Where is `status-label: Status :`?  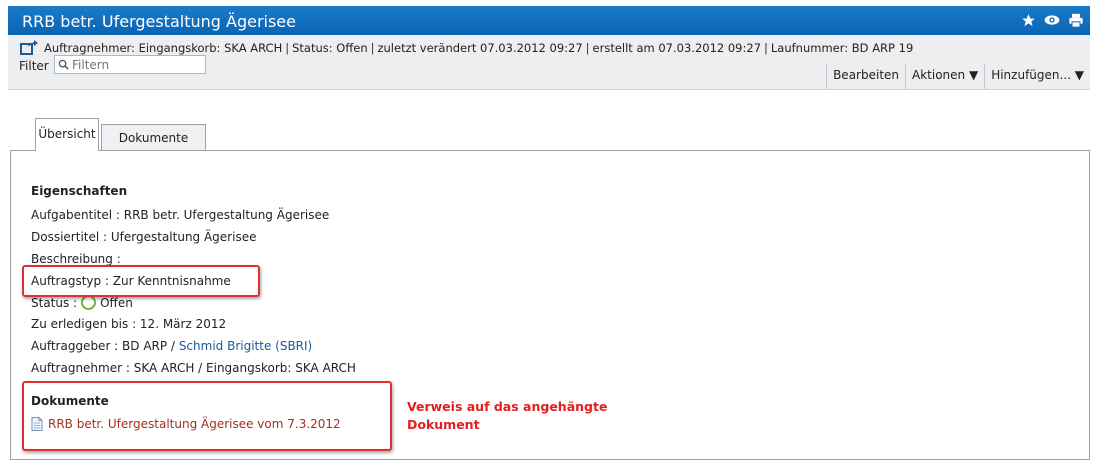
status-label: Status : is located at coordinates (54, 303).